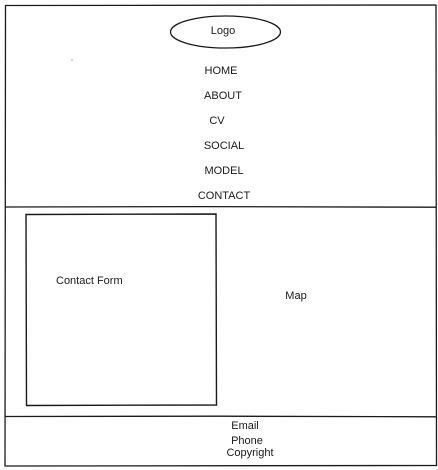 This screenshot has height=470, width=438. I want to click on nav-item-about: ABOUT, so click(223, 96).